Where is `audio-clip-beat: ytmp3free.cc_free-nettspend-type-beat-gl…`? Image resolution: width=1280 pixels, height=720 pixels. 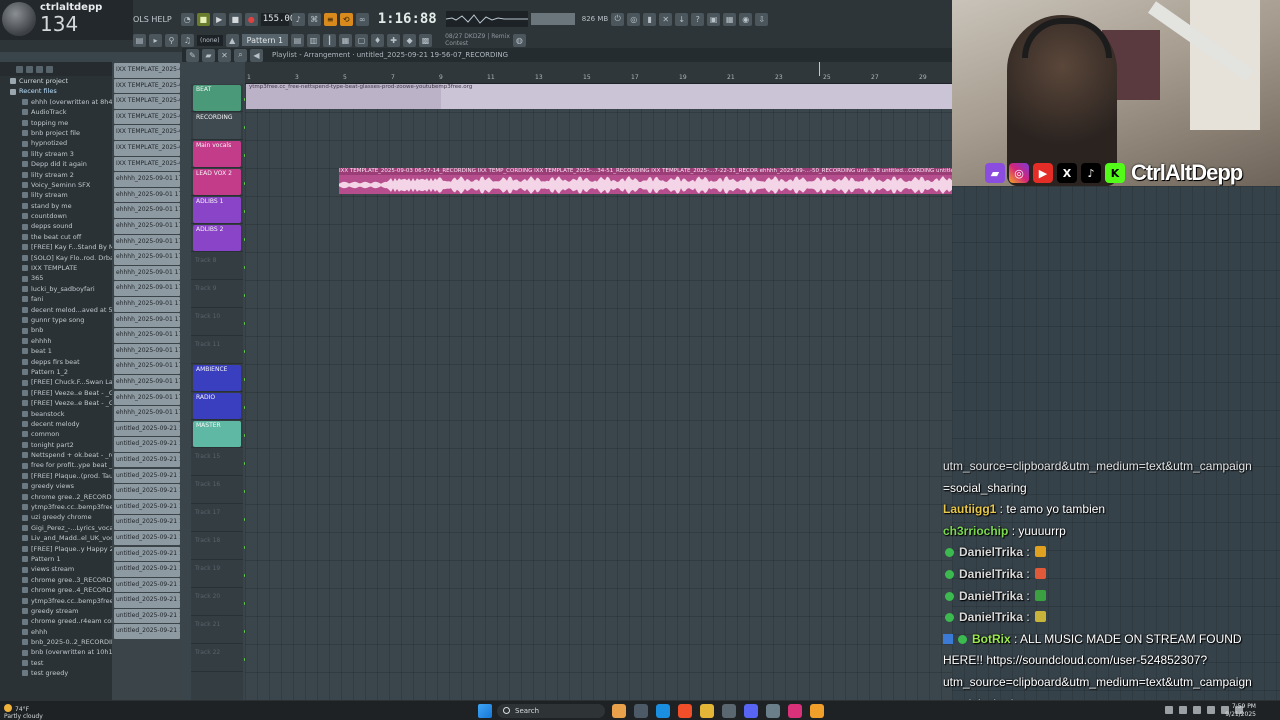 audio-clip-beat: ytmp3free.cc_free-nettspend-type-beat-gl… is located at coordinates (599, 96).